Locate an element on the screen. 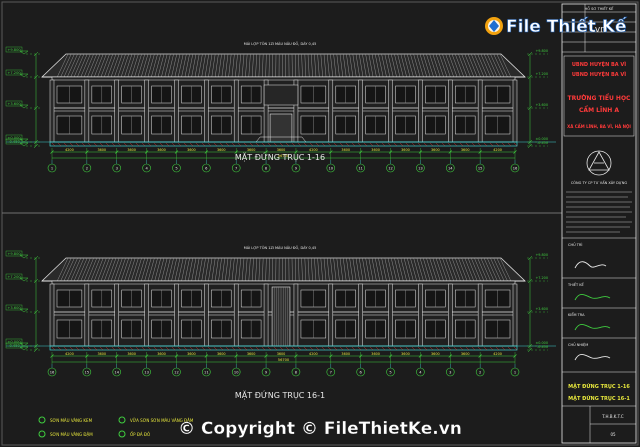 The width and height of the screenshot is (640, 447). legend-item-label: SƠN MÀU VÀNG KEM is located at coordinates (71, 420).